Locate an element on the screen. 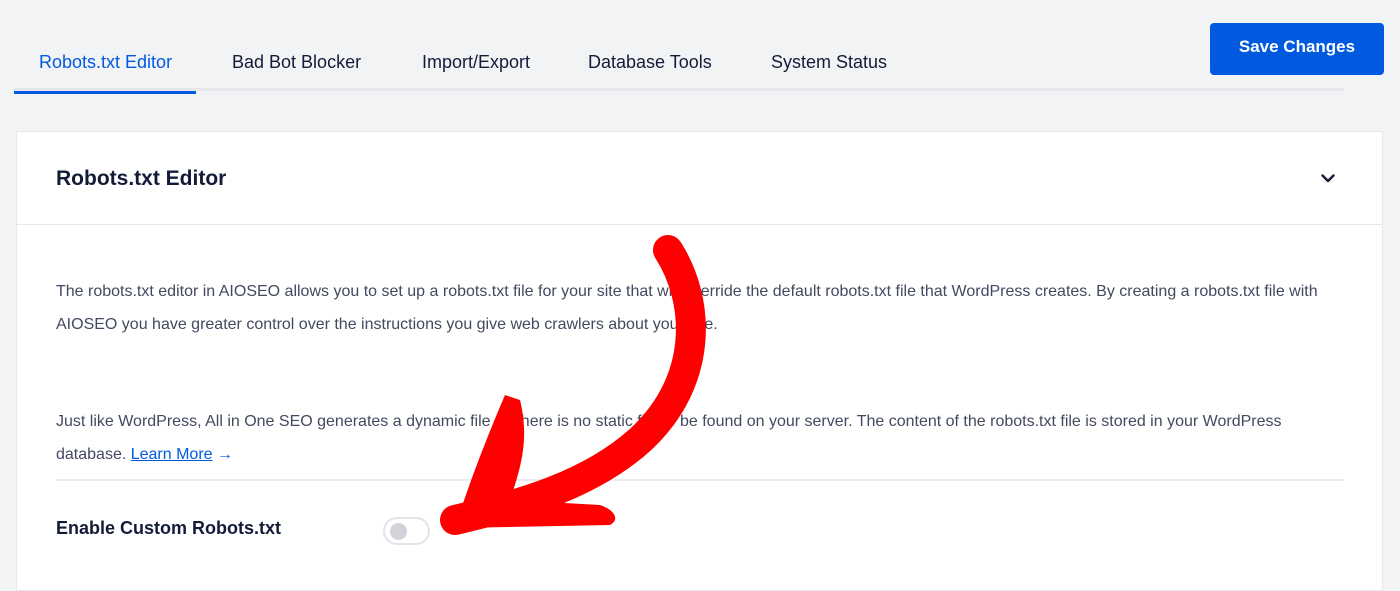 The height and width of the screenshot is (591, 1400). enable-custom-robots-toggle is located at coordinates (406, 531).